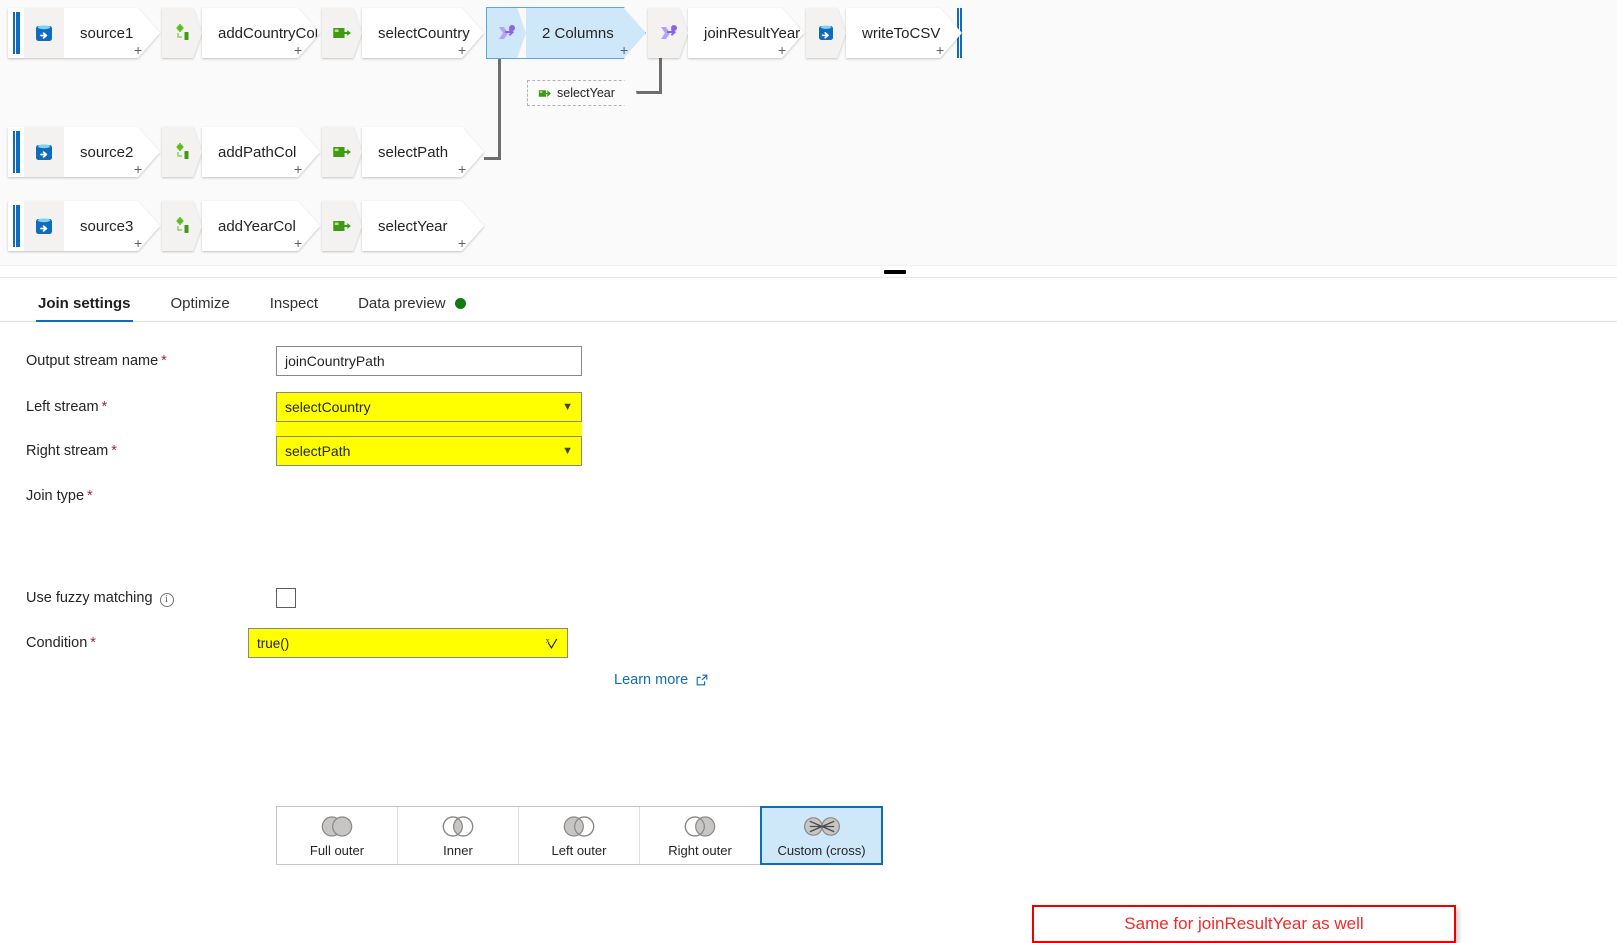 Image resolution: width=1617 pixels, height=943 pixels. I want to click on right-stream-dropdown: selectPath ▼, so click(429, 451).